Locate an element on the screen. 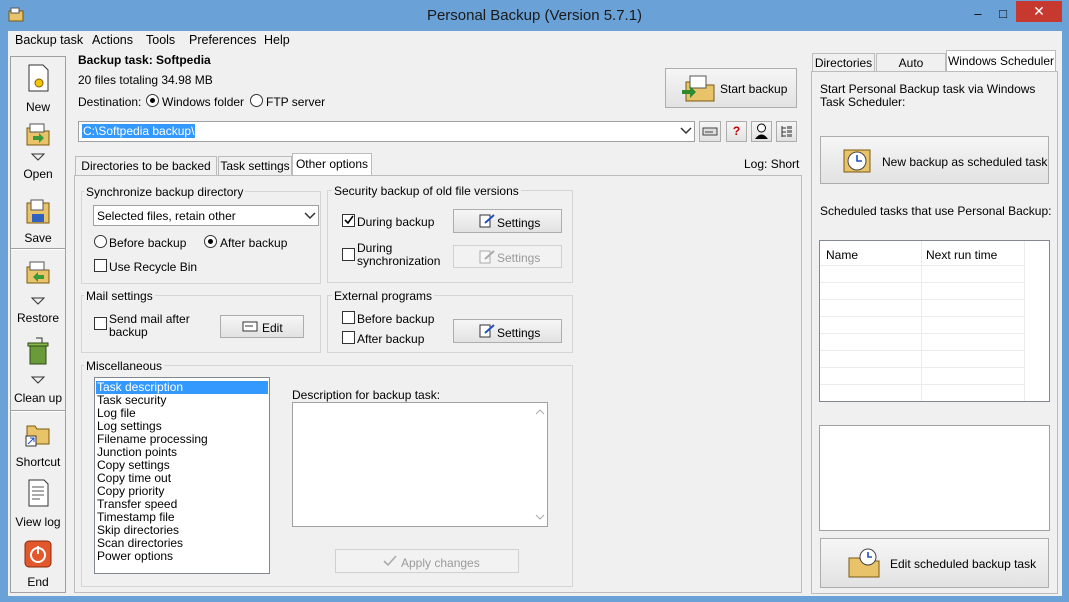  save-button: Save is located at coordinates (38, 238).